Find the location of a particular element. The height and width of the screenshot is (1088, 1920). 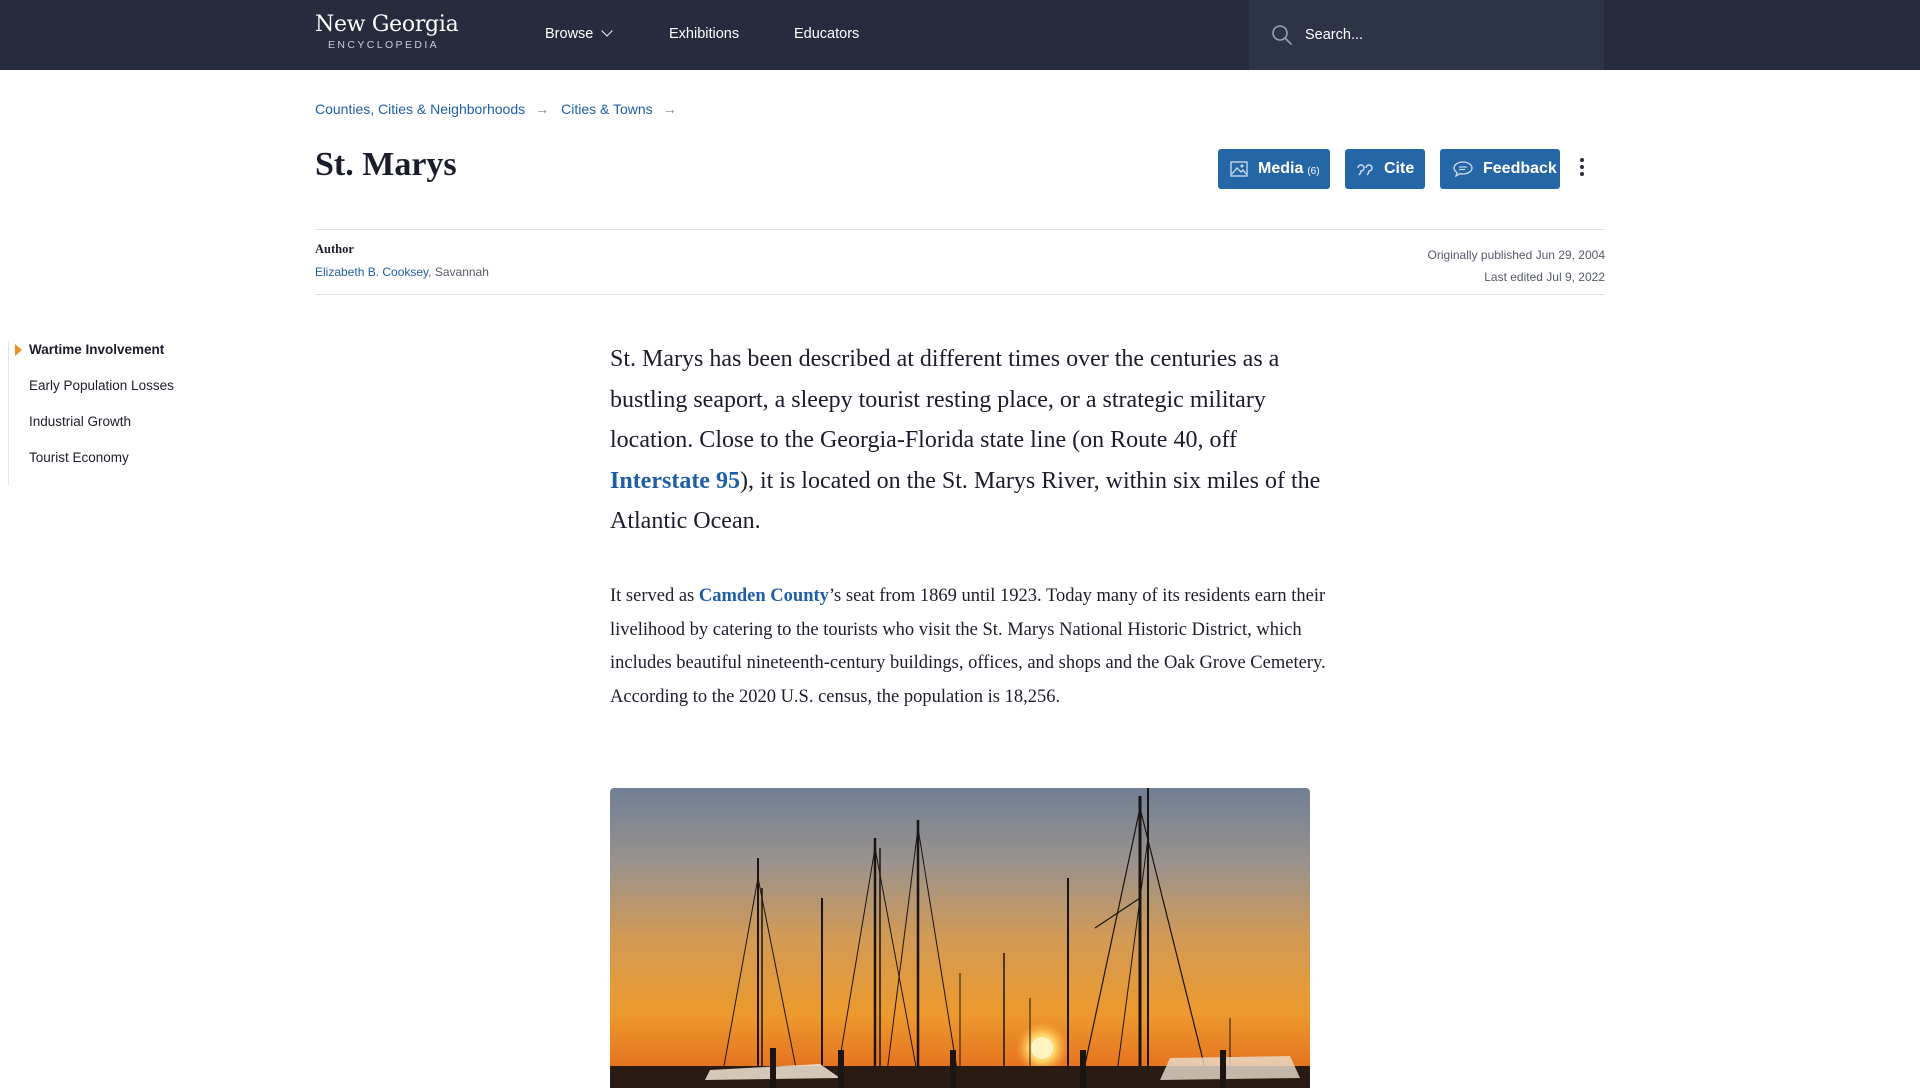

media-label: Media is located at coordinates (1281, 168).